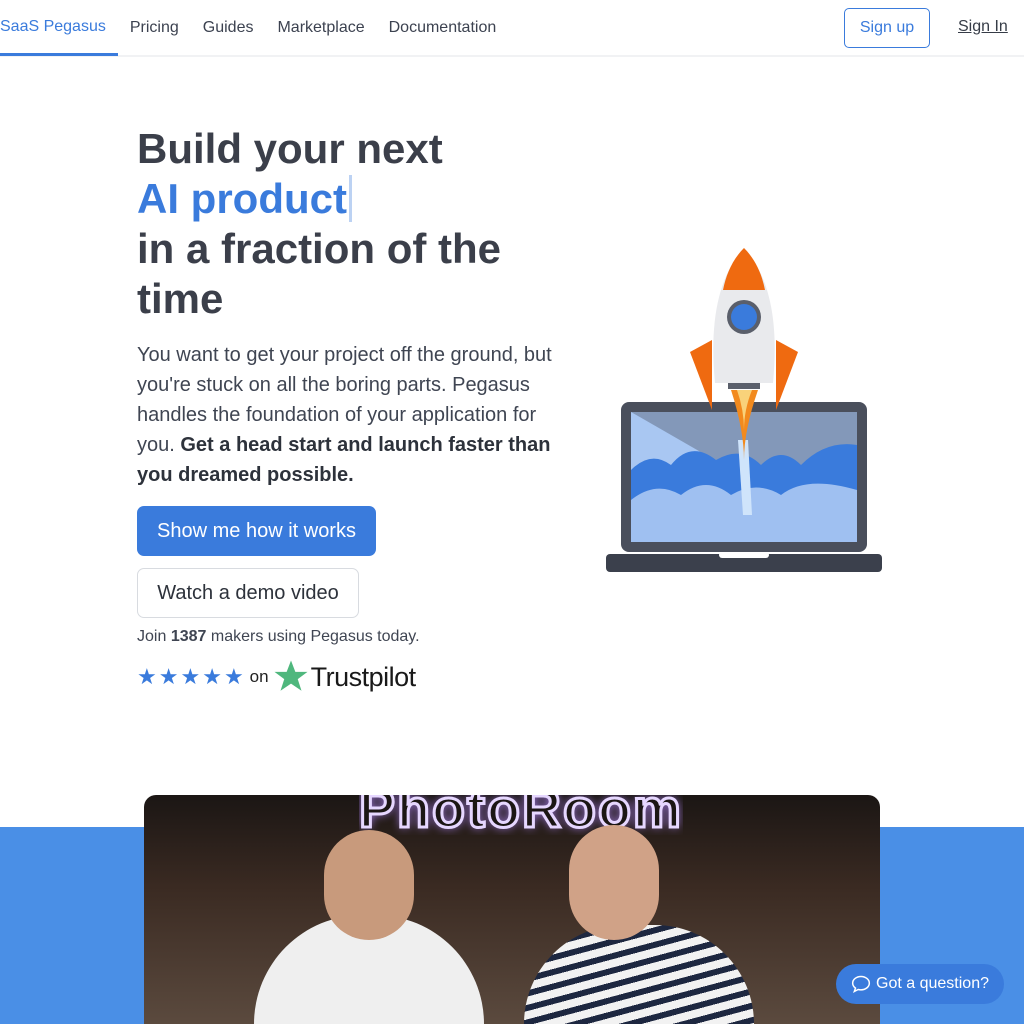 This screenshot has width=1024, height=1024. Describe the element at coordinates (369, 885) in the screenshot. I see `person-left-face` at that location.